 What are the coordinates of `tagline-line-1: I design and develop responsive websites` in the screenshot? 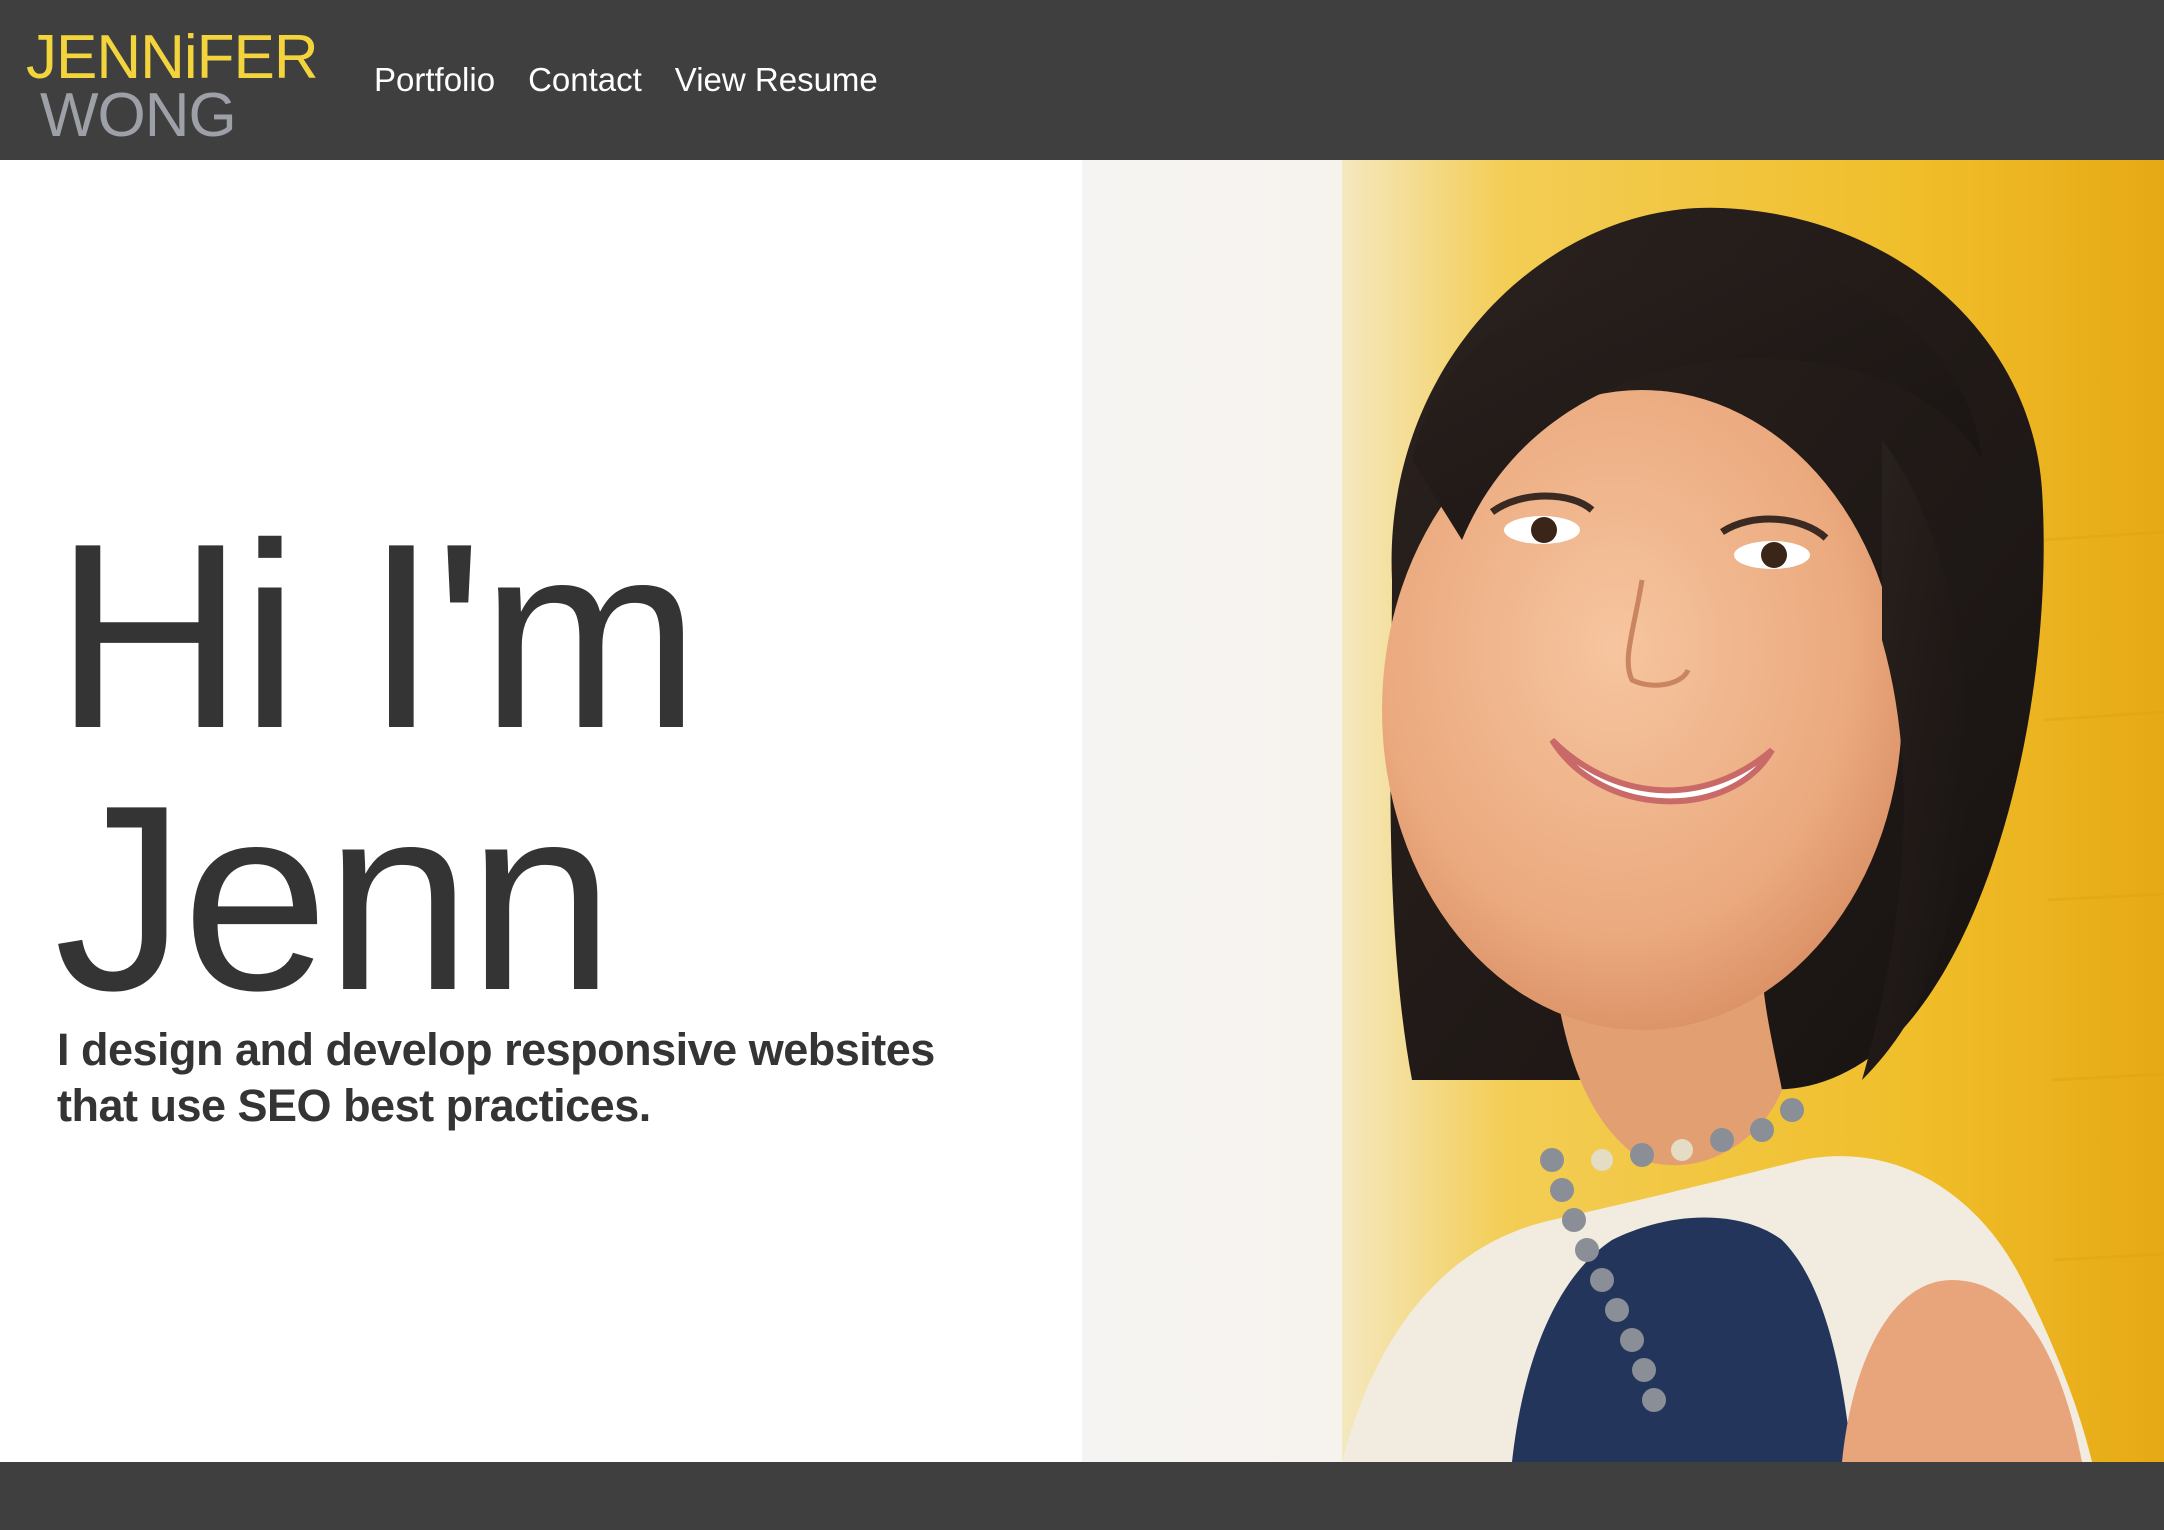 It's located at (496, 1049).